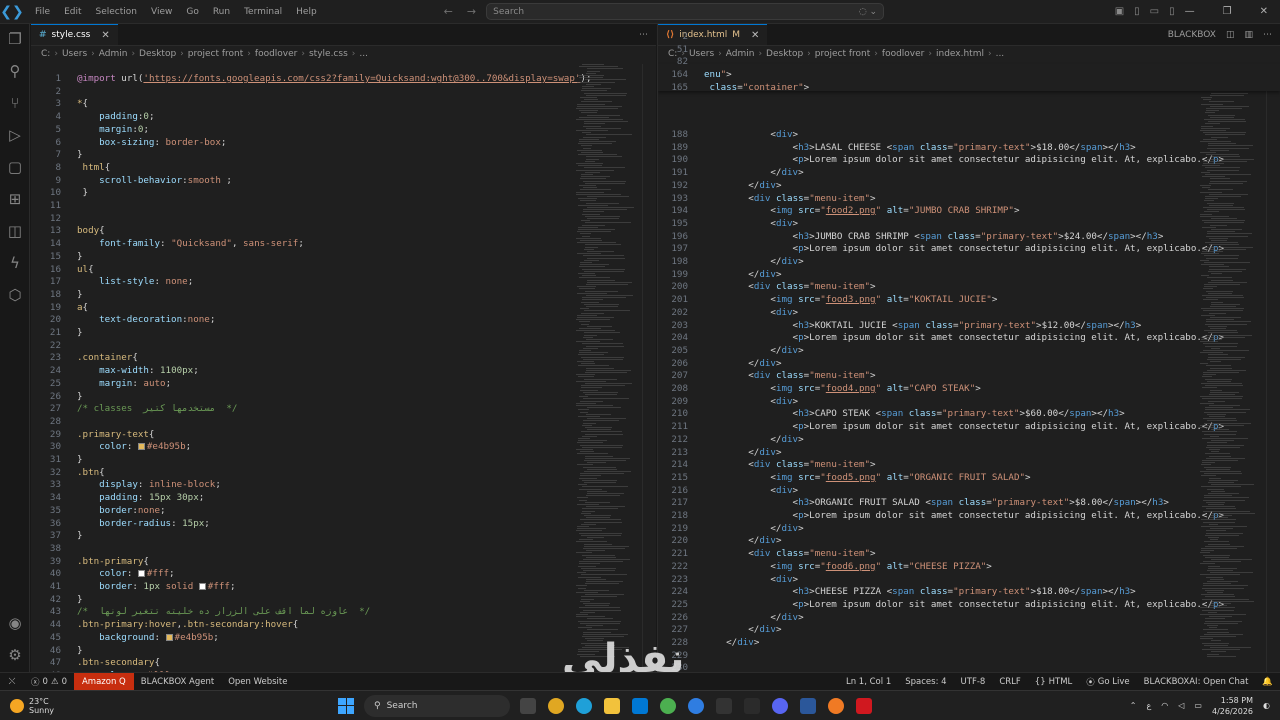  I want to click on code-line: 19 a{, so click(343, 308).